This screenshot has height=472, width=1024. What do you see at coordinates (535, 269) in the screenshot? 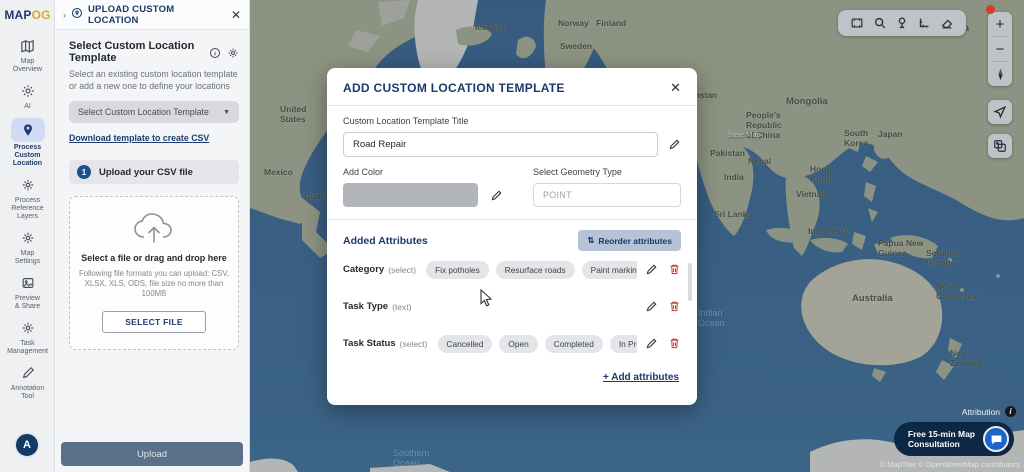
I see `option-chip: Resurface roads` at bounding box center [535, 269].